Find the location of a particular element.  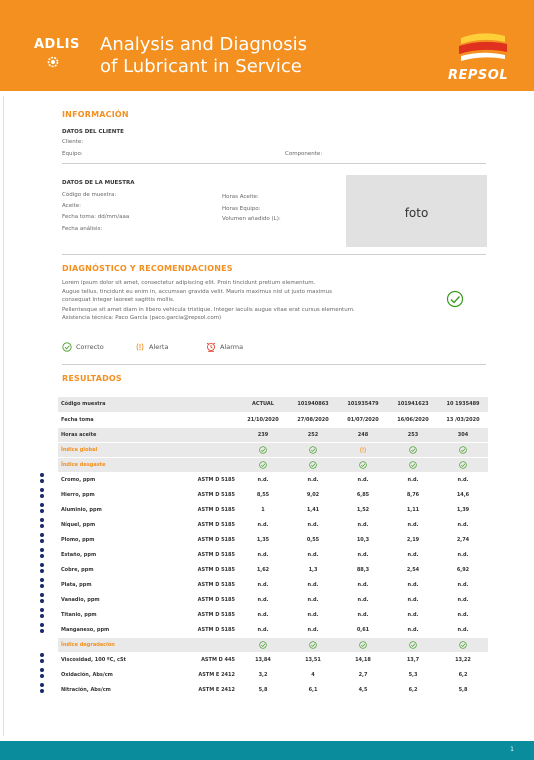

value-cell: 2,74 is located at coordinates (463, 540).